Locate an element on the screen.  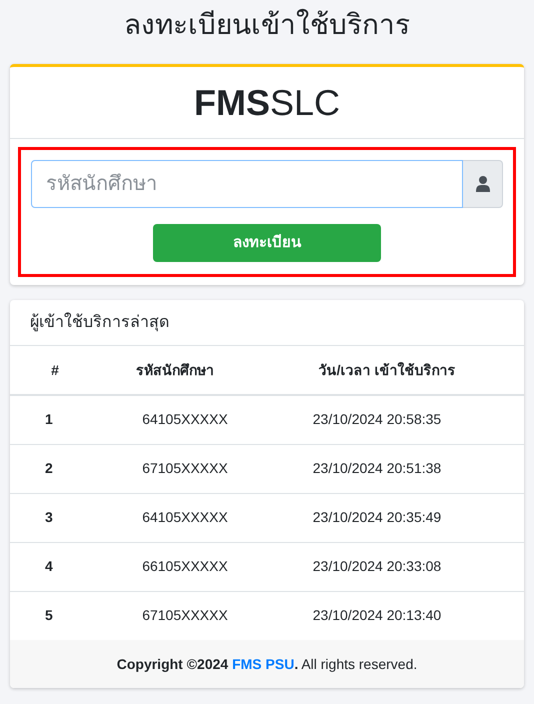
logo: FMSSLC is located at coordinates (267, 102).